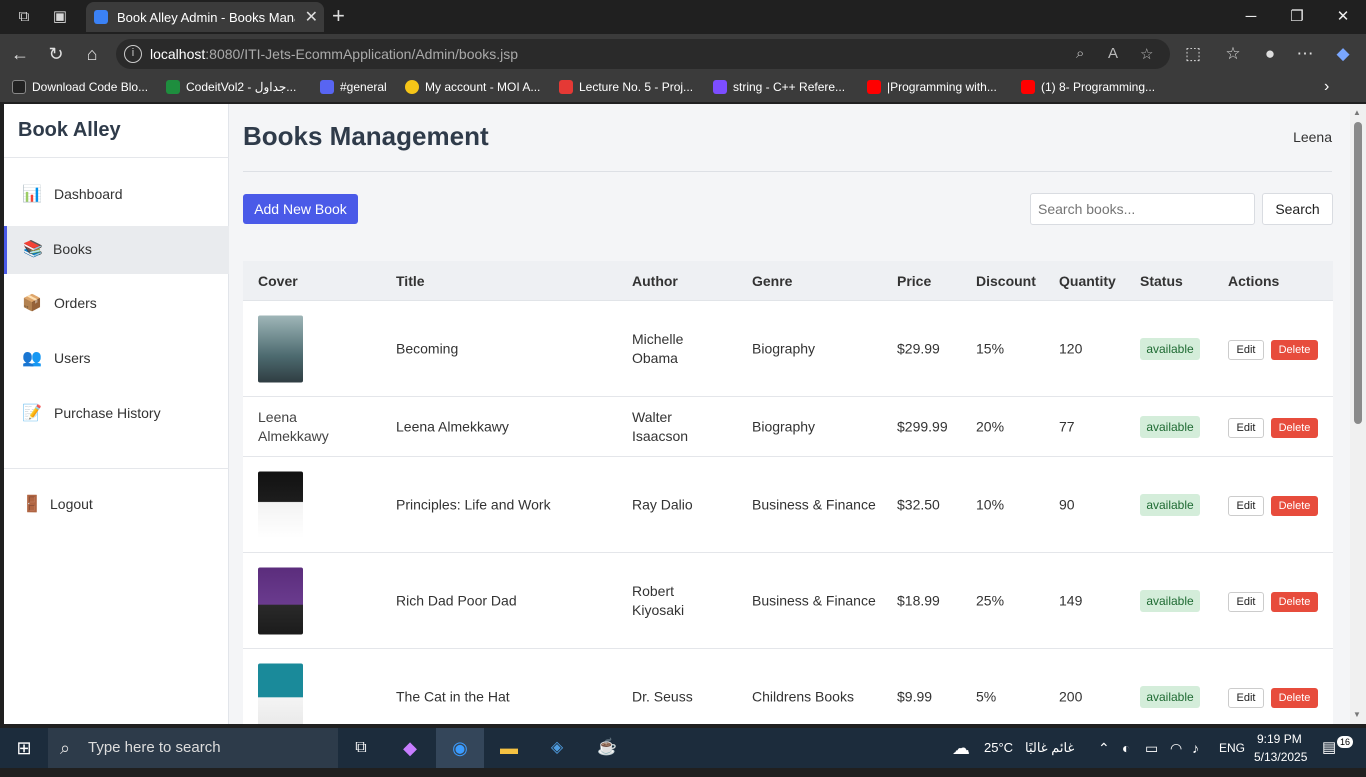  I want to click on volume-icon: ♪, so click(1195, 748).